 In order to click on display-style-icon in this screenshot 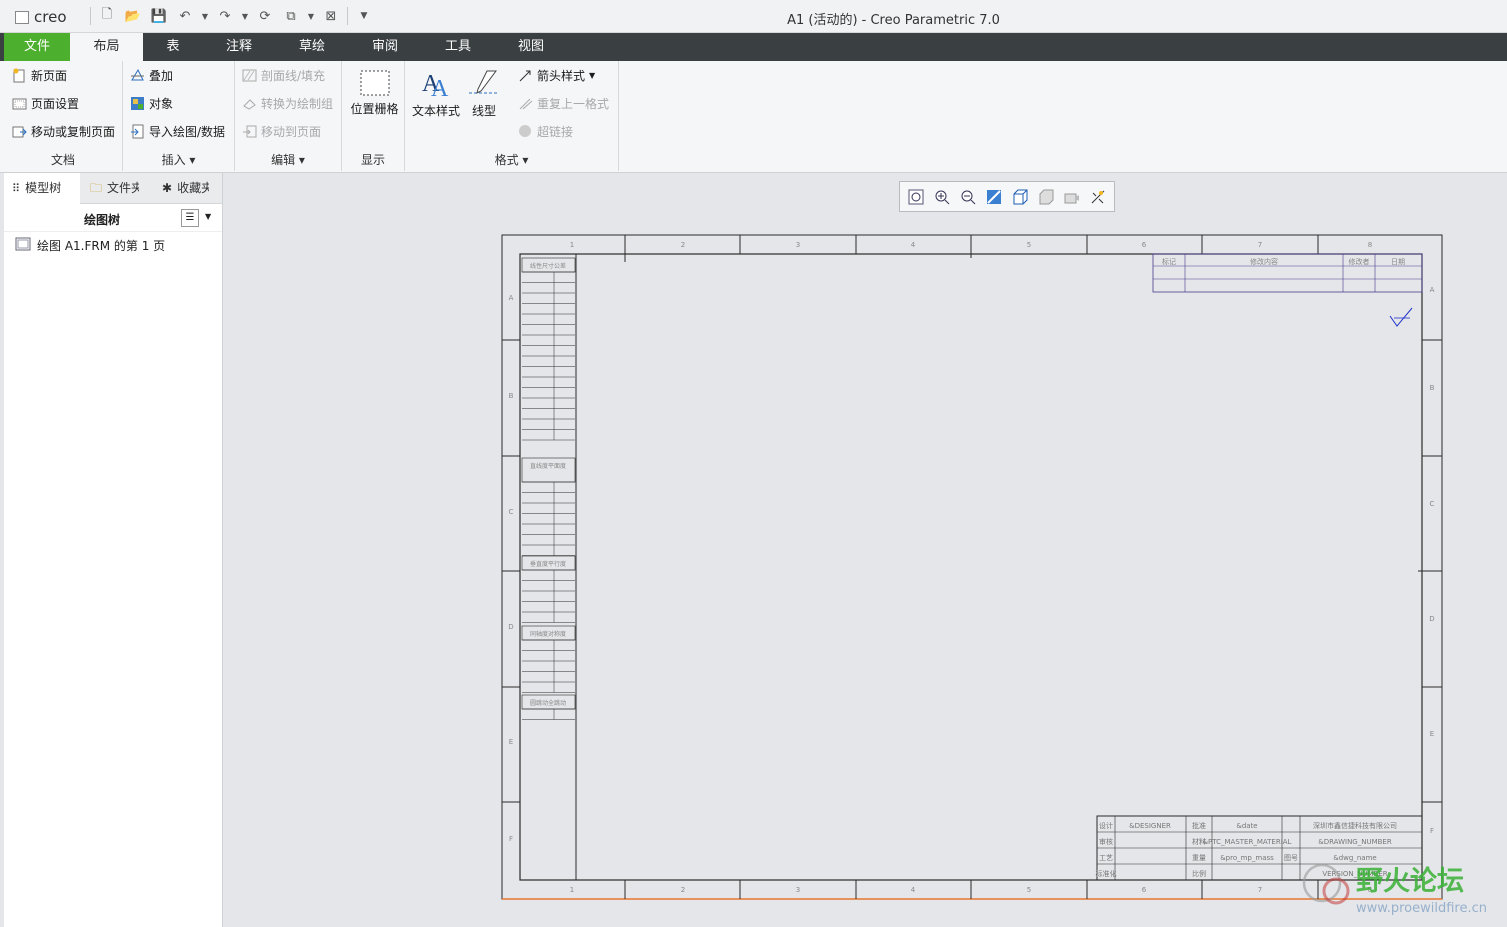, I will do `click(1046, 197)`.